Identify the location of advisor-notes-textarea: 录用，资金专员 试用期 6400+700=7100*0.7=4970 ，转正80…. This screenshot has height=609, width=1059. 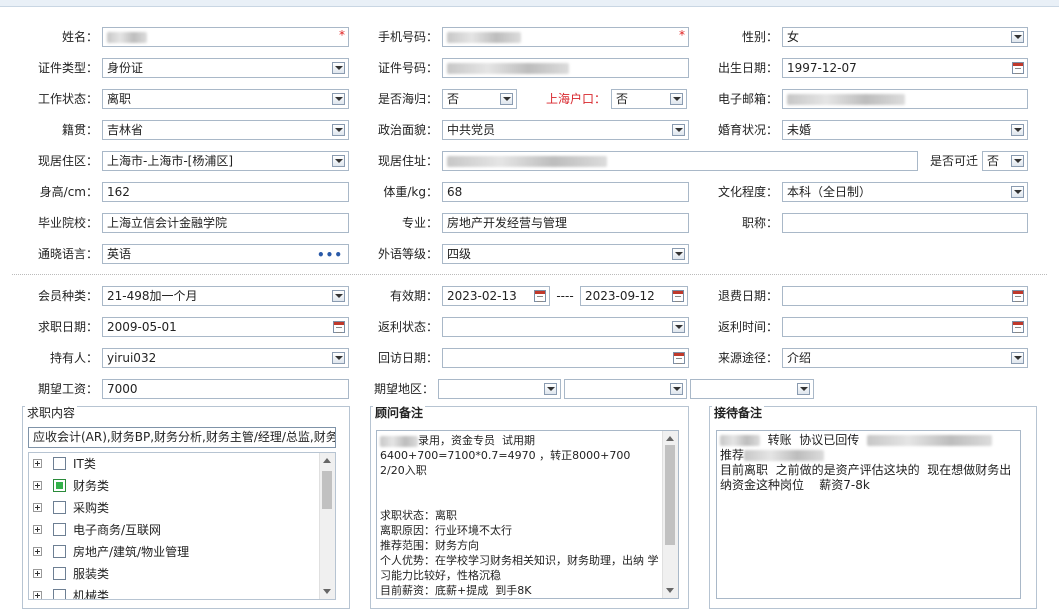
(527, 514).